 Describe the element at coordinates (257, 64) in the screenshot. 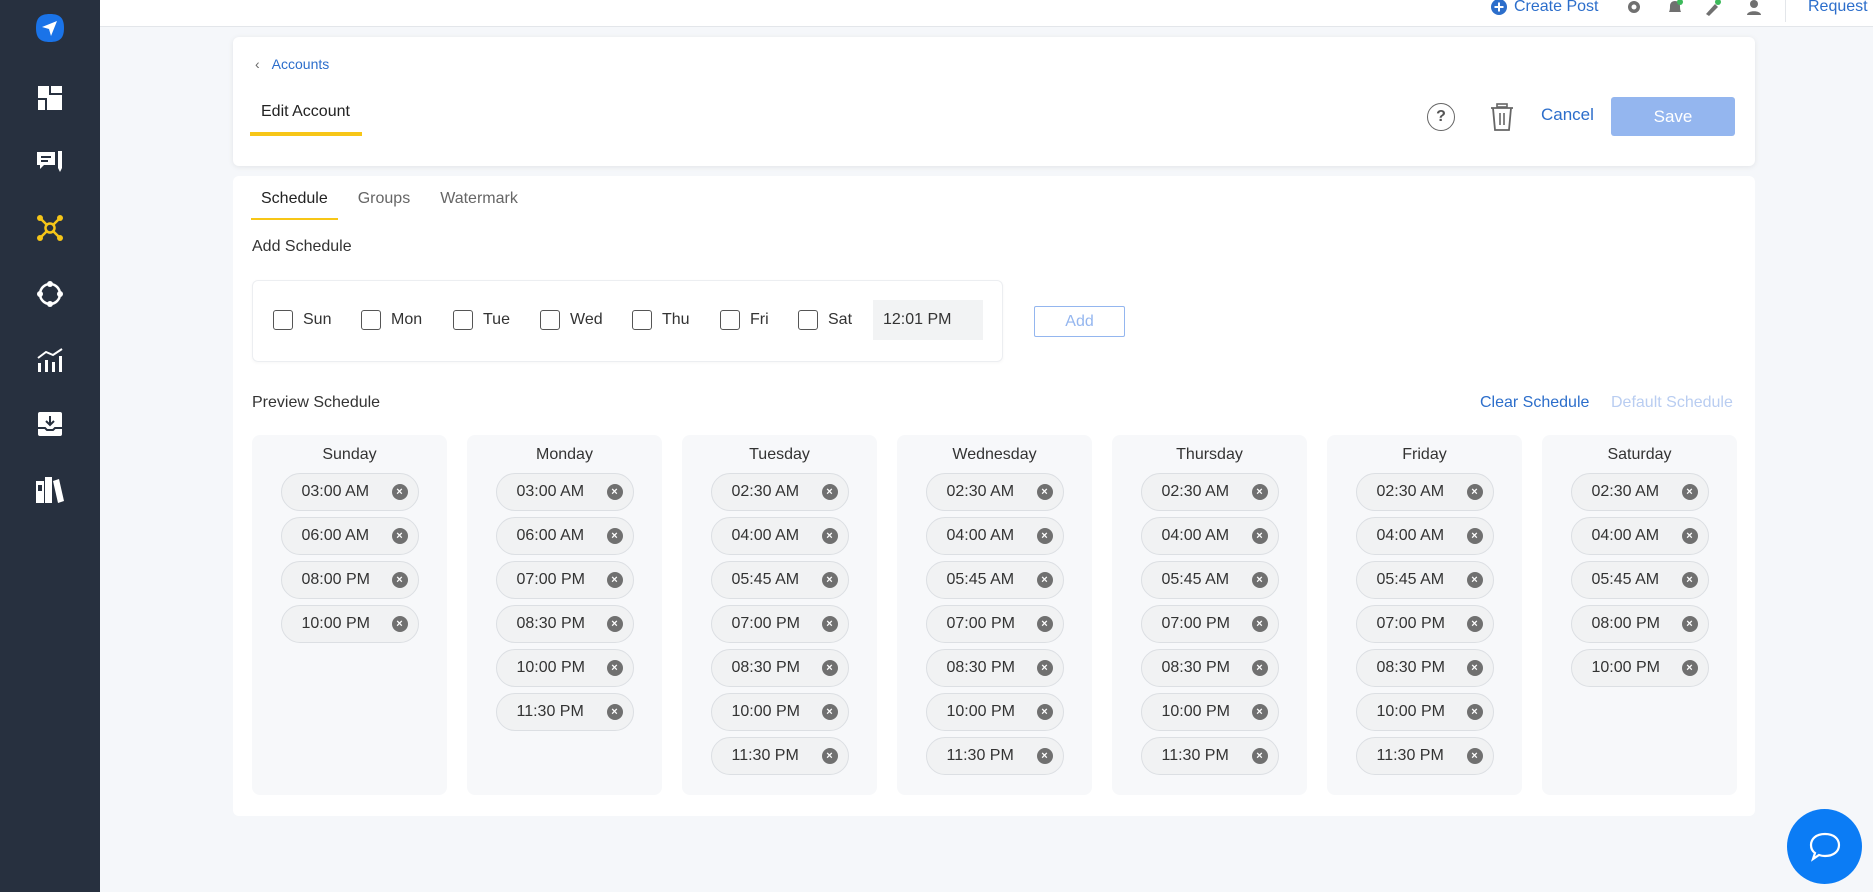

I see `chevron-left-icon: ‹` at that location.